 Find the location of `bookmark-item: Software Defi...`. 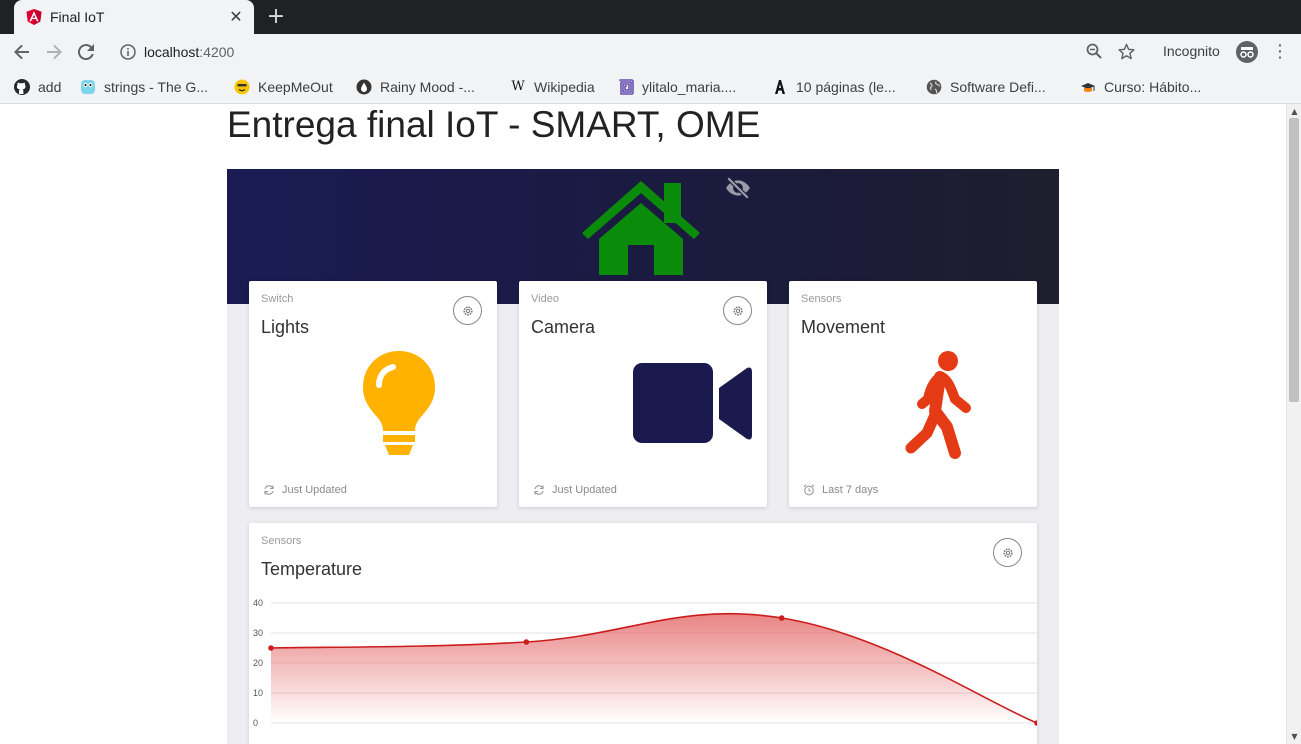

bookmark-item: Software Defi... is located at coordinates (986, 87).